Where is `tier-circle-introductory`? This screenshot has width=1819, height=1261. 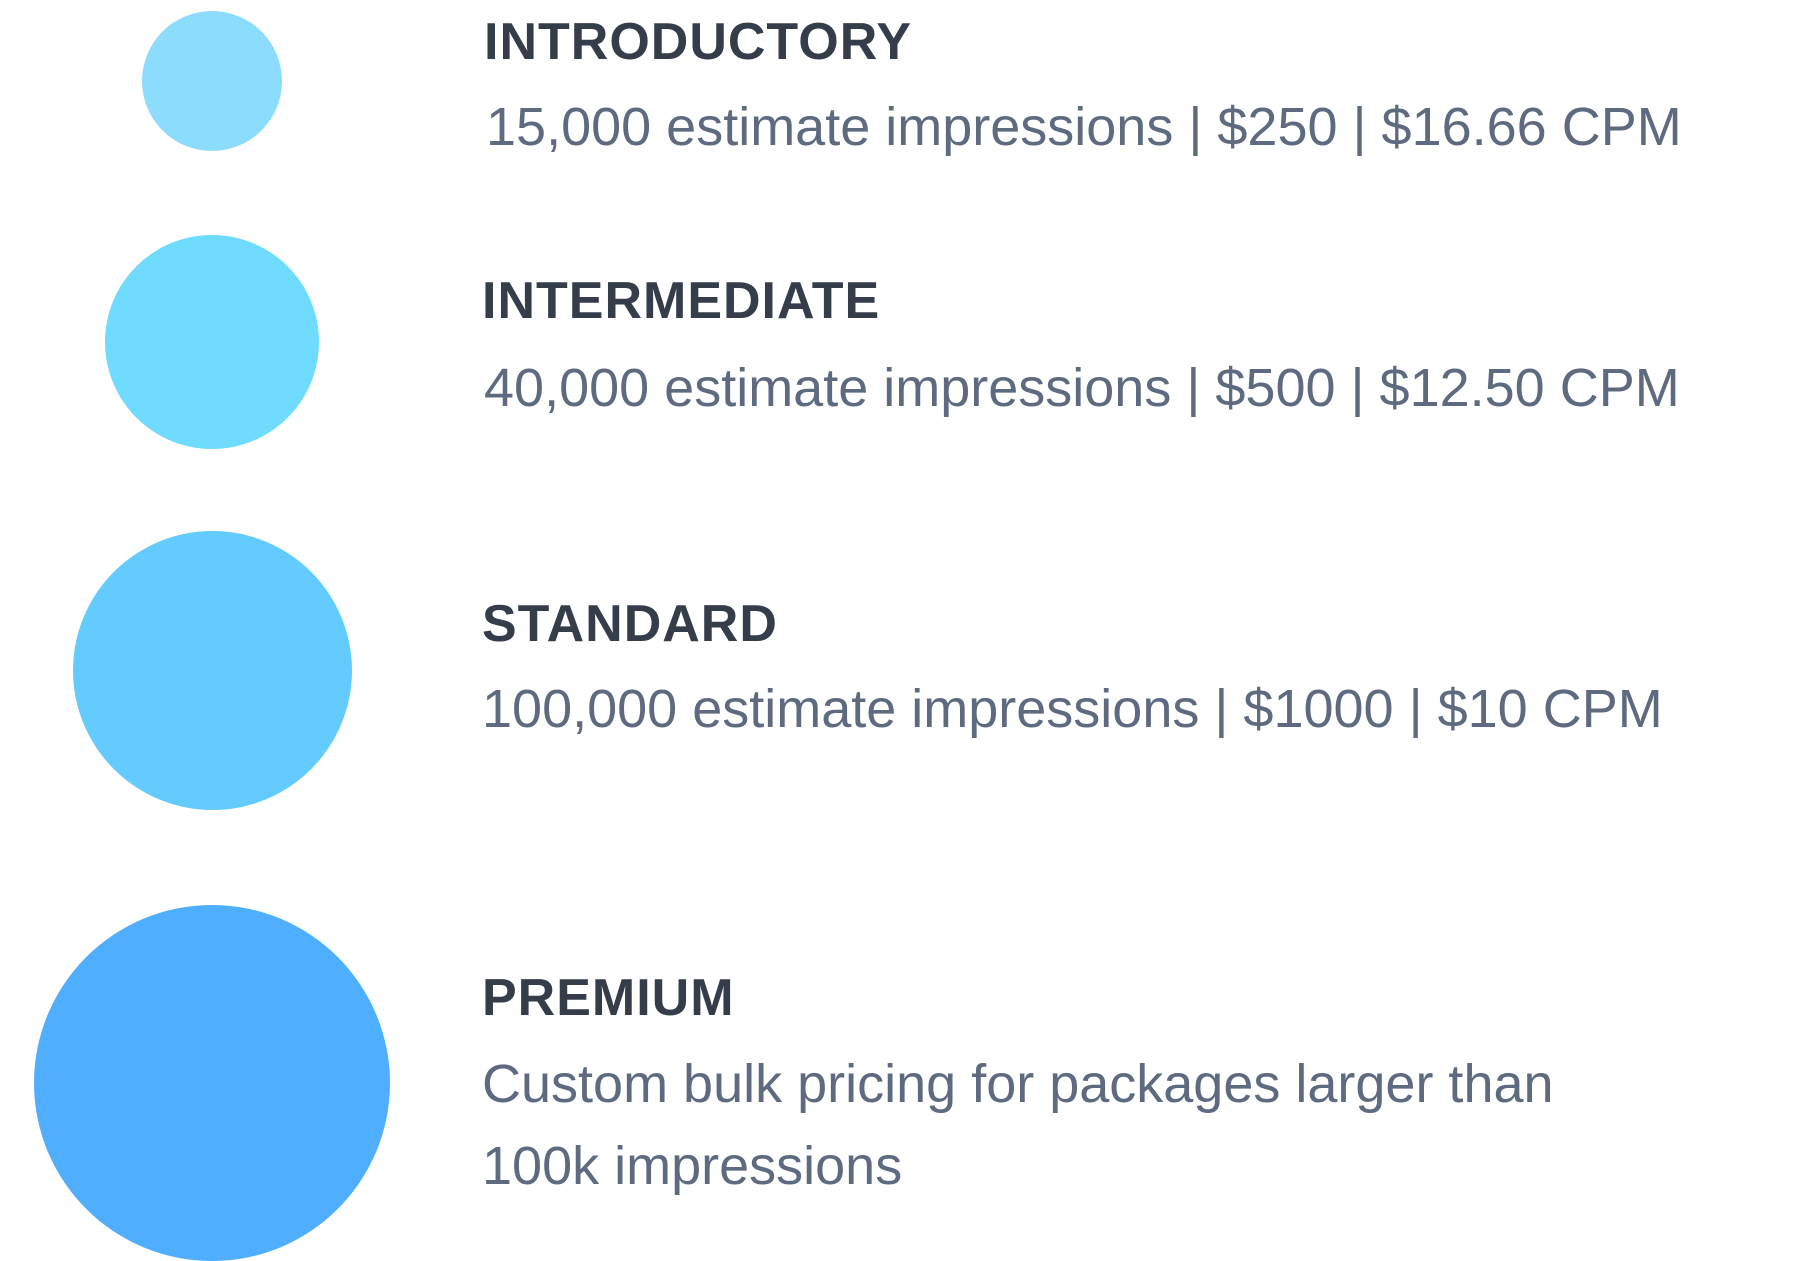 tier-circle-introductory is located at coordinates (212, 81).